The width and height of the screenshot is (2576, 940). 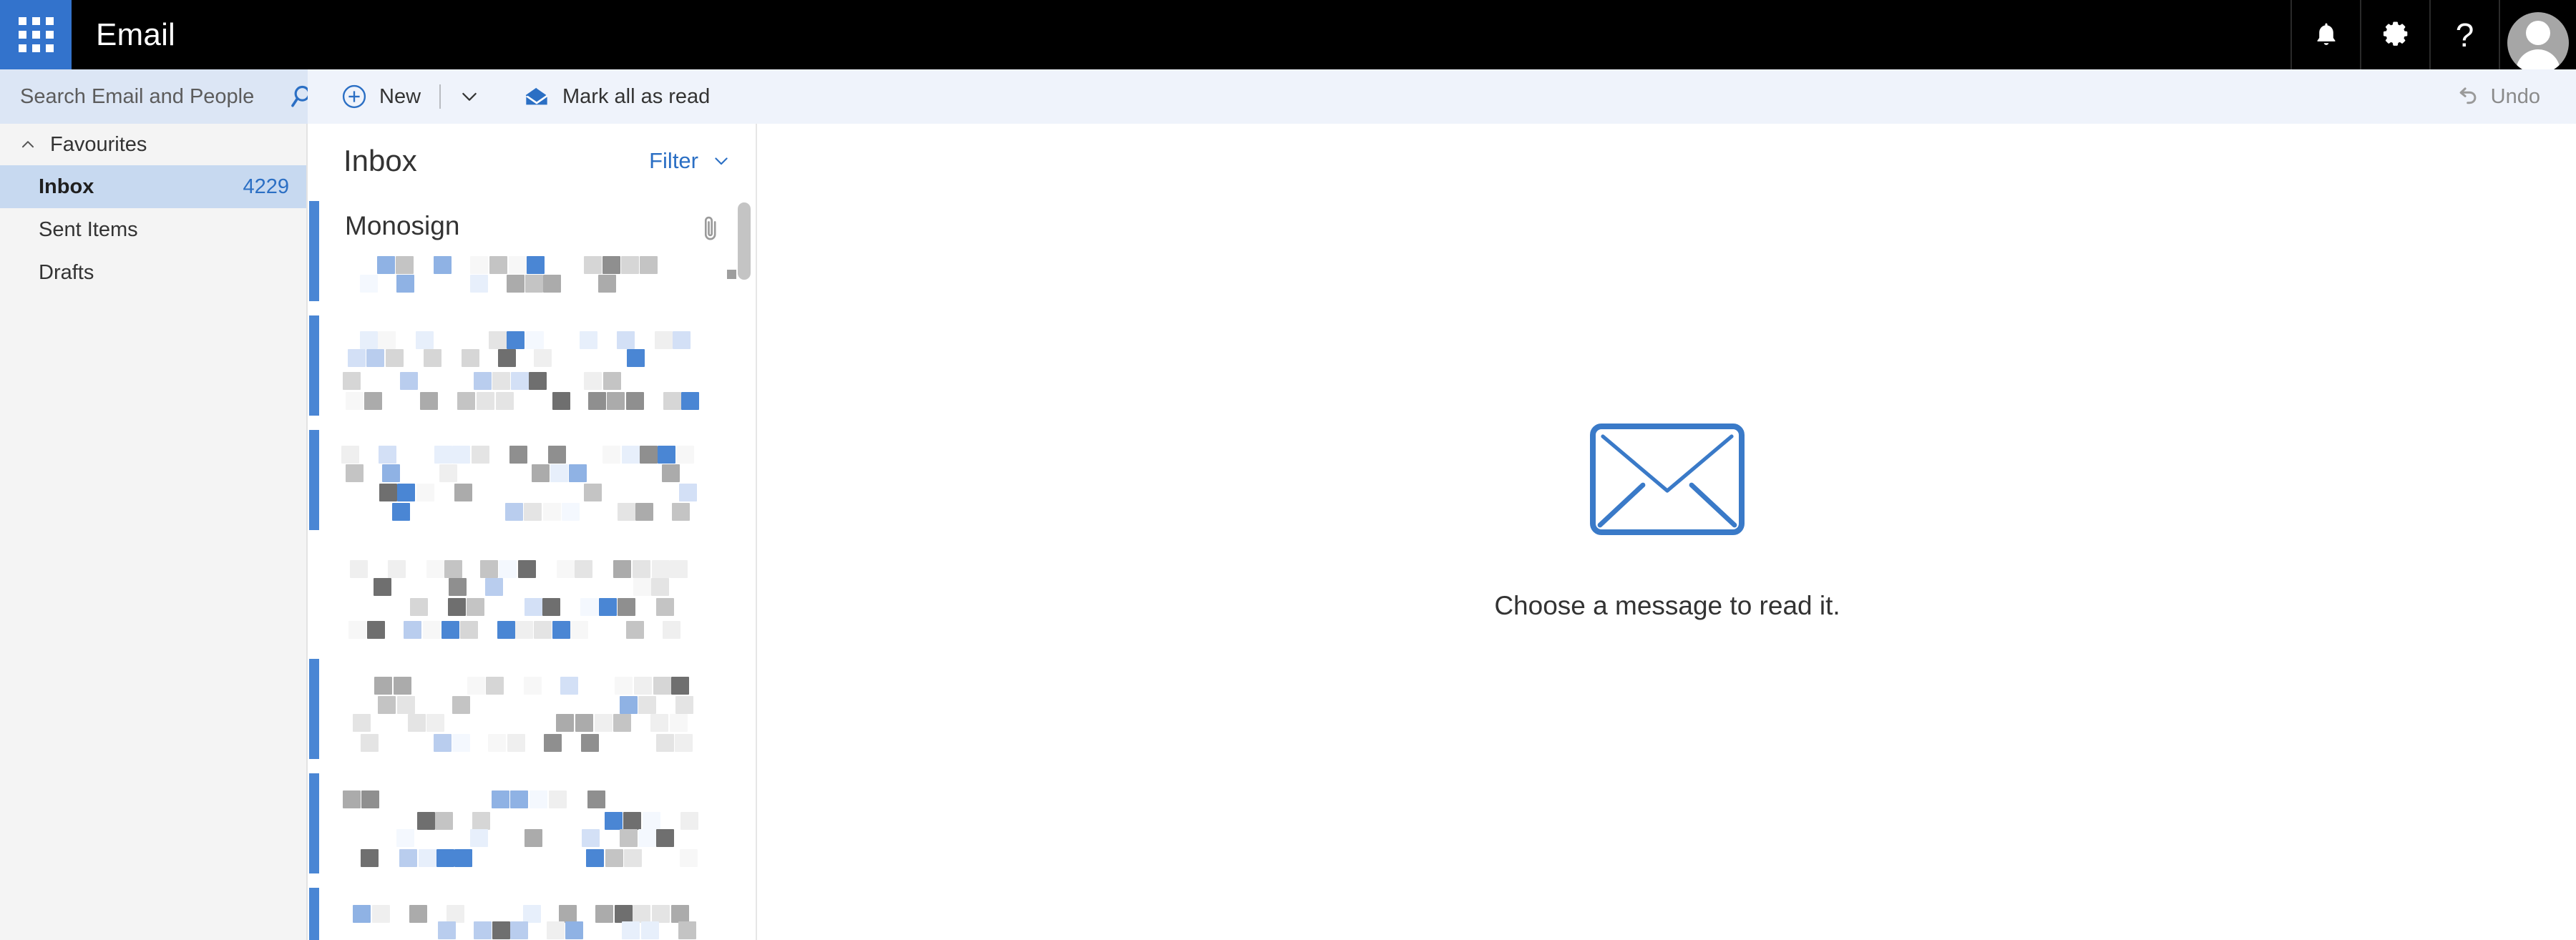 What do you see at coordinates (153, 186) in the screenshot?
I see `sidebar-item-inbox: Inbox 4229` at bounding box center [153, 186].